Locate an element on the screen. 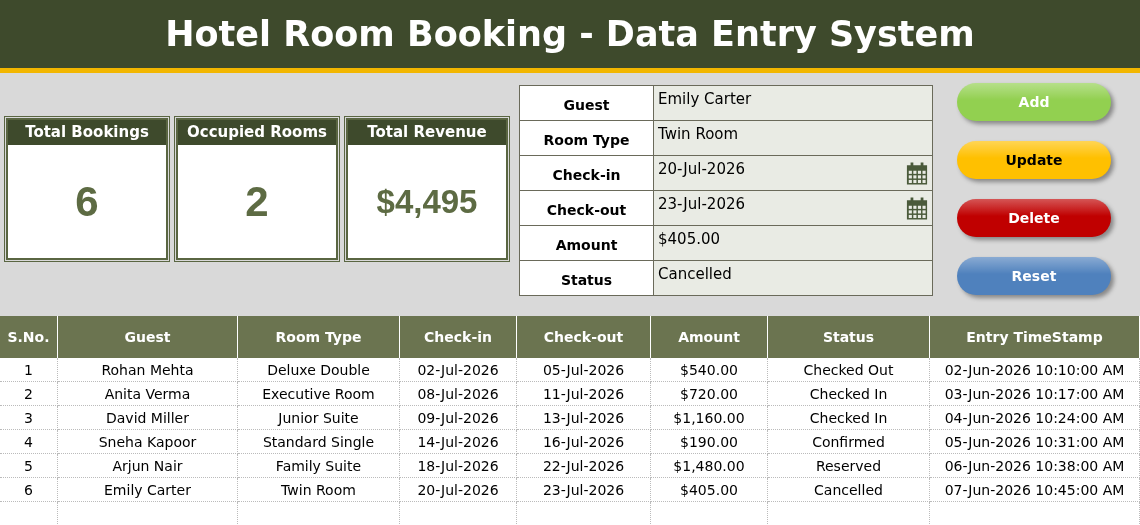 The image size is (1140, 525). table-cell: 05-Jul-2026 is located at coordinates (584, 370).